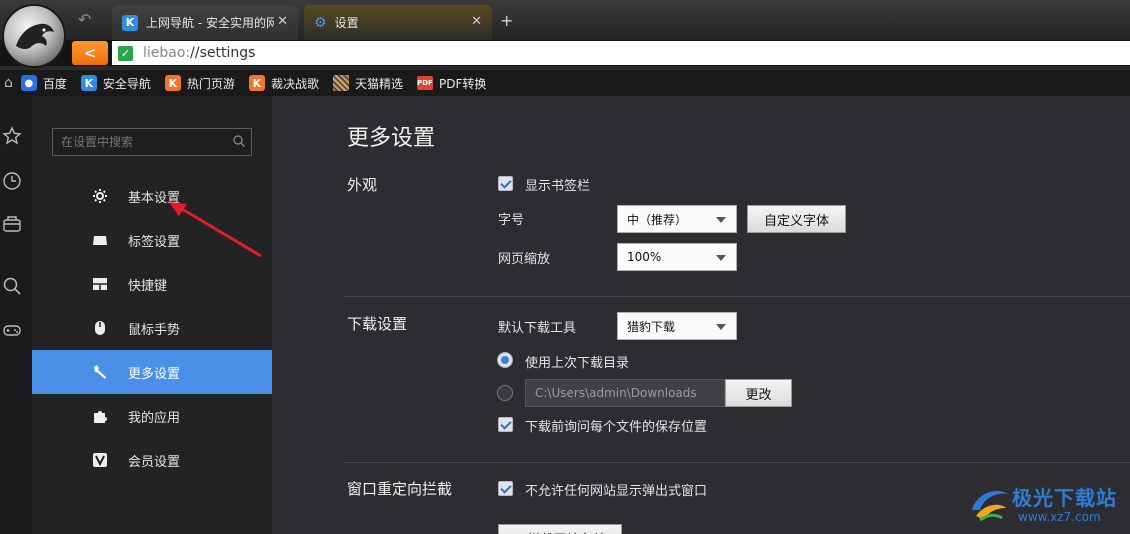 This screenshot has height=534, width=1130. Describe the element at coordinates (340, 83) in the screenshot. I see `tmall-icon` at that location.